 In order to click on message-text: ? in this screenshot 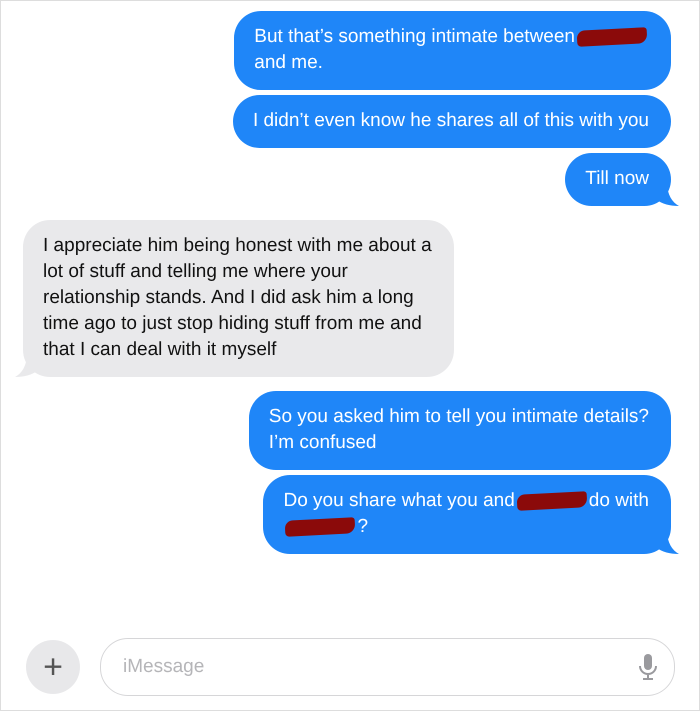, I will do `click(362, 527)`.